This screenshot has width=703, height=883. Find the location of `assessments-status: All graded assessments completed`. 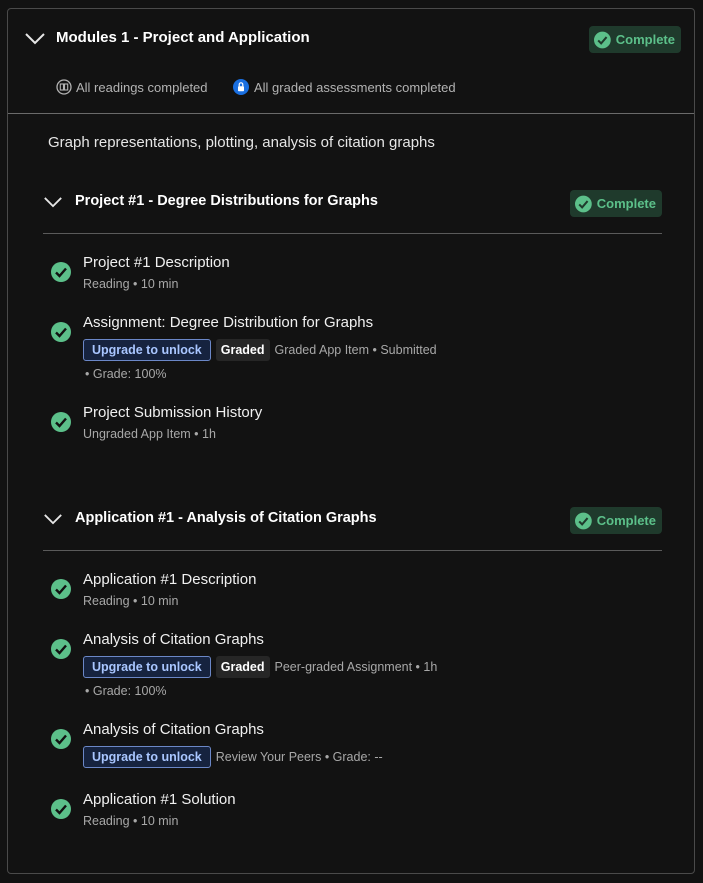

assessments-status: All graded assessments completed is located at coordinates (344, 87).